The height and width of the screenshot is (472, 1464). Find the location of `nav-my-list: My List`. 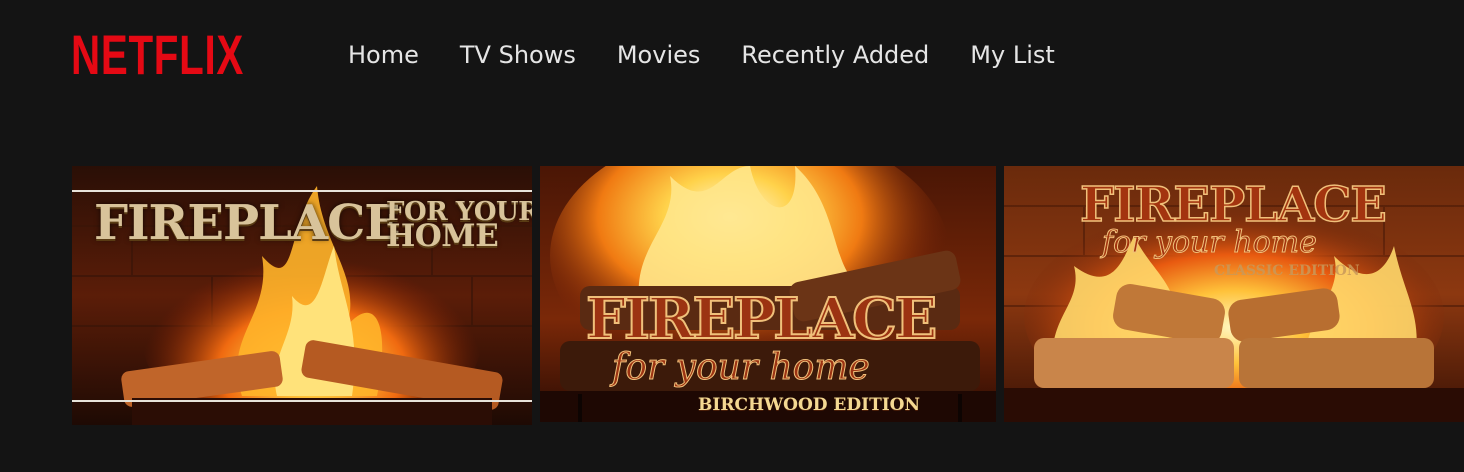

nav-my-list: My List is located at coordinates (1012, 55).